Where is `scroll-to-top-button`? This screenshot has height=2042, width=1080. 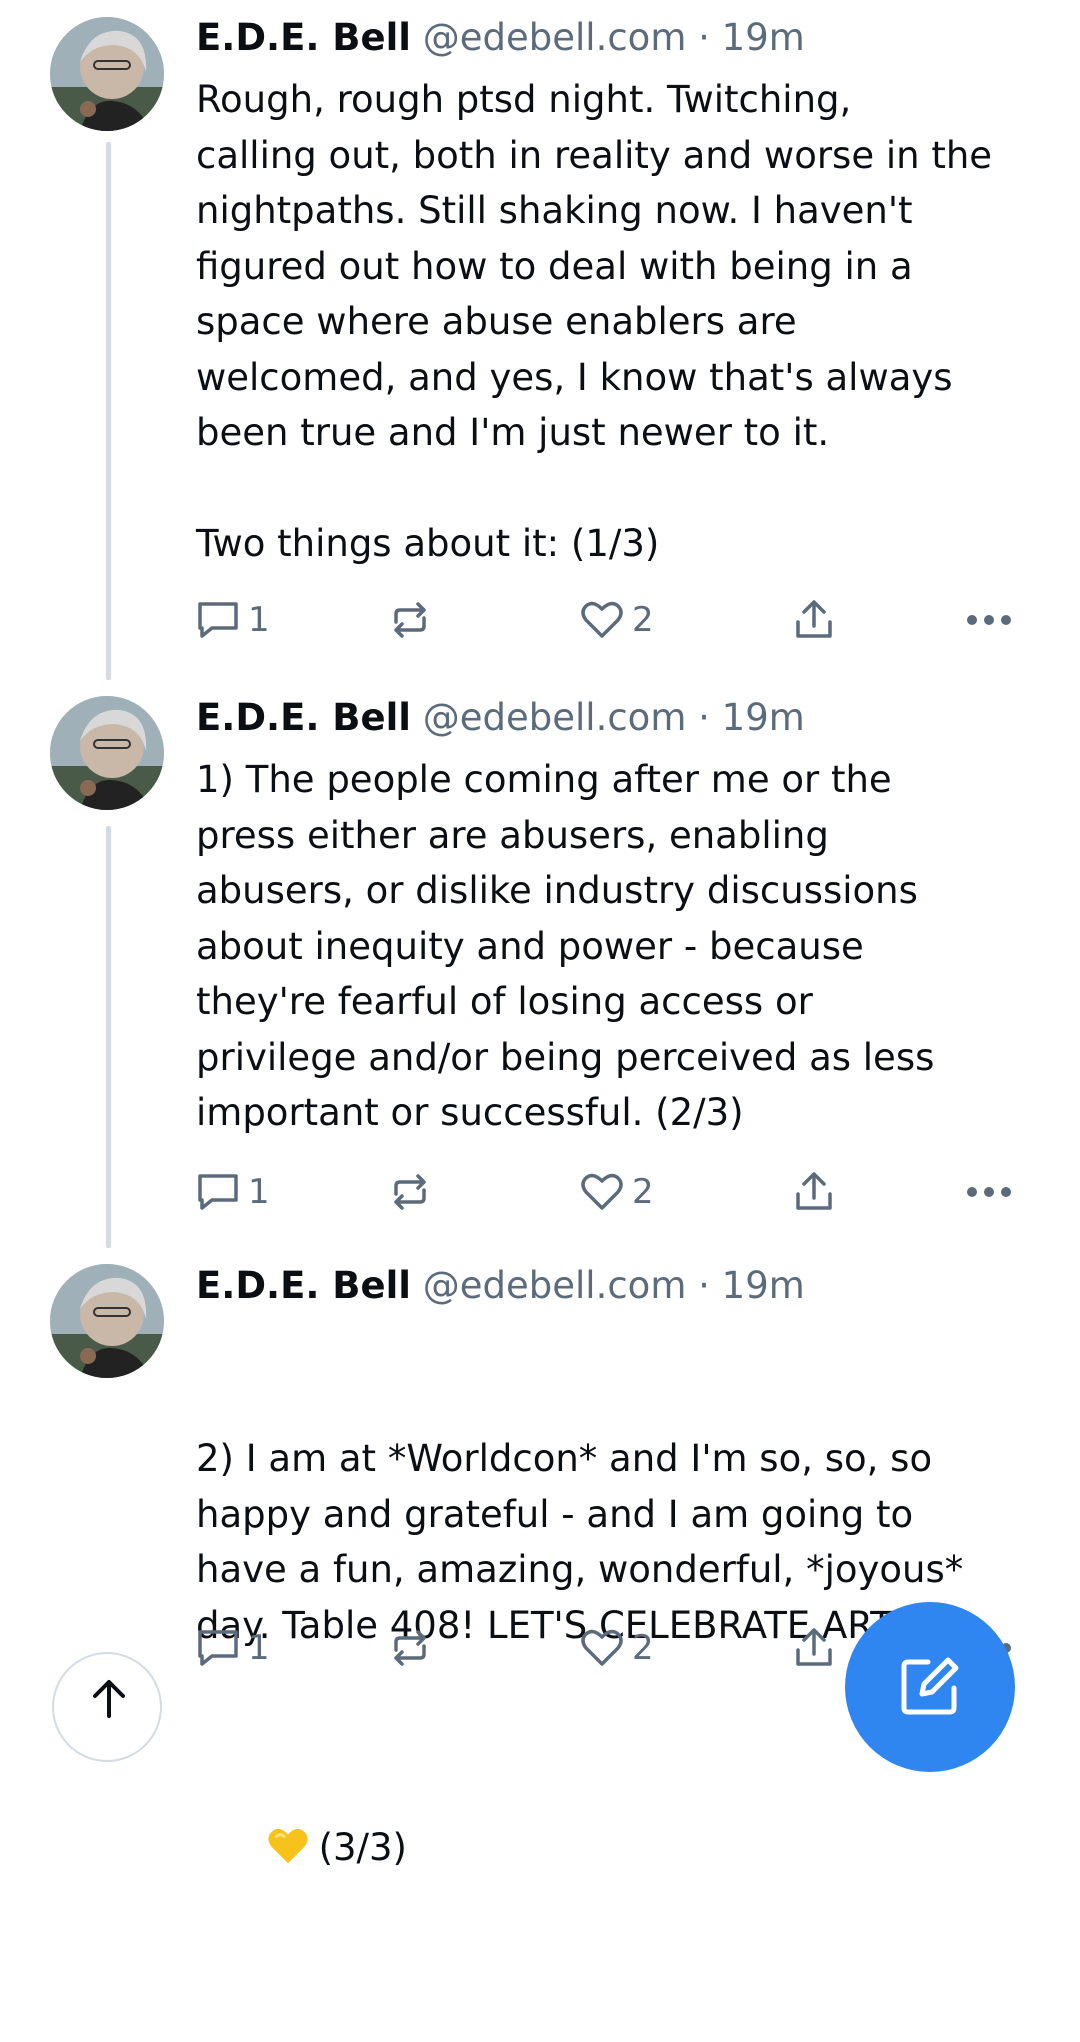
scroll-to-top-button is located at coordinates (107, 1707).